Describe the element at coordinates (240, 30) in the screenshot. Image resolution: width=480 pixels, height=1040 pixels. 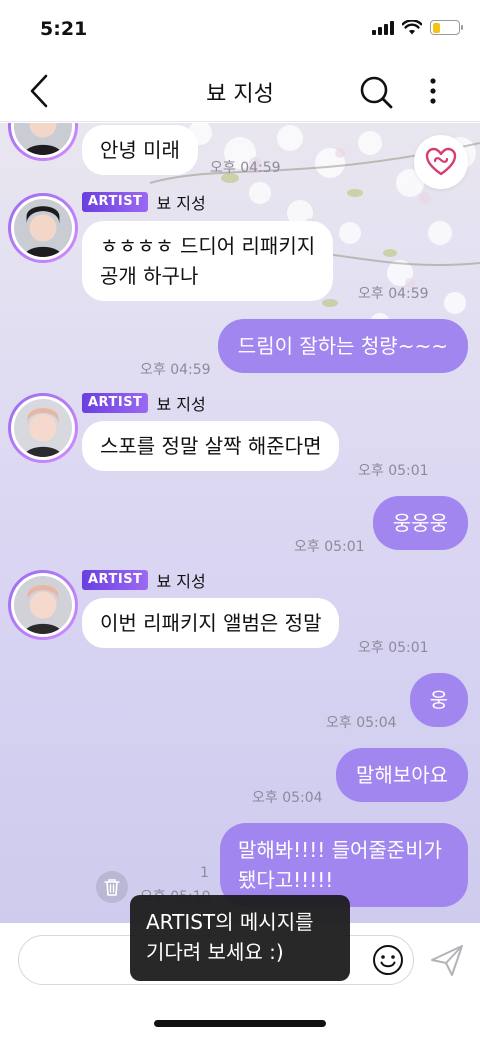
I see `status-bar: 5:21` at that location.